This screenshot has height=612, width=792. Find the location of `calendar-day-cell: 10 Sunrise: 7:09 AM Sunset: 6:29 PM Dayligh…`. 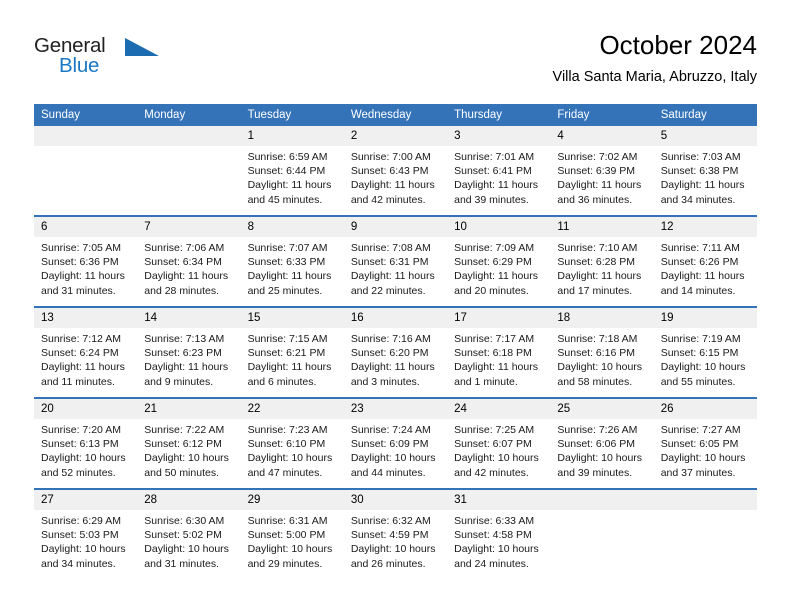

calendar-day-cell: 10 Sunrise: 7:09 AM Sunset: 6:29 PM Dayligh… is located at coordinates (499, 261).